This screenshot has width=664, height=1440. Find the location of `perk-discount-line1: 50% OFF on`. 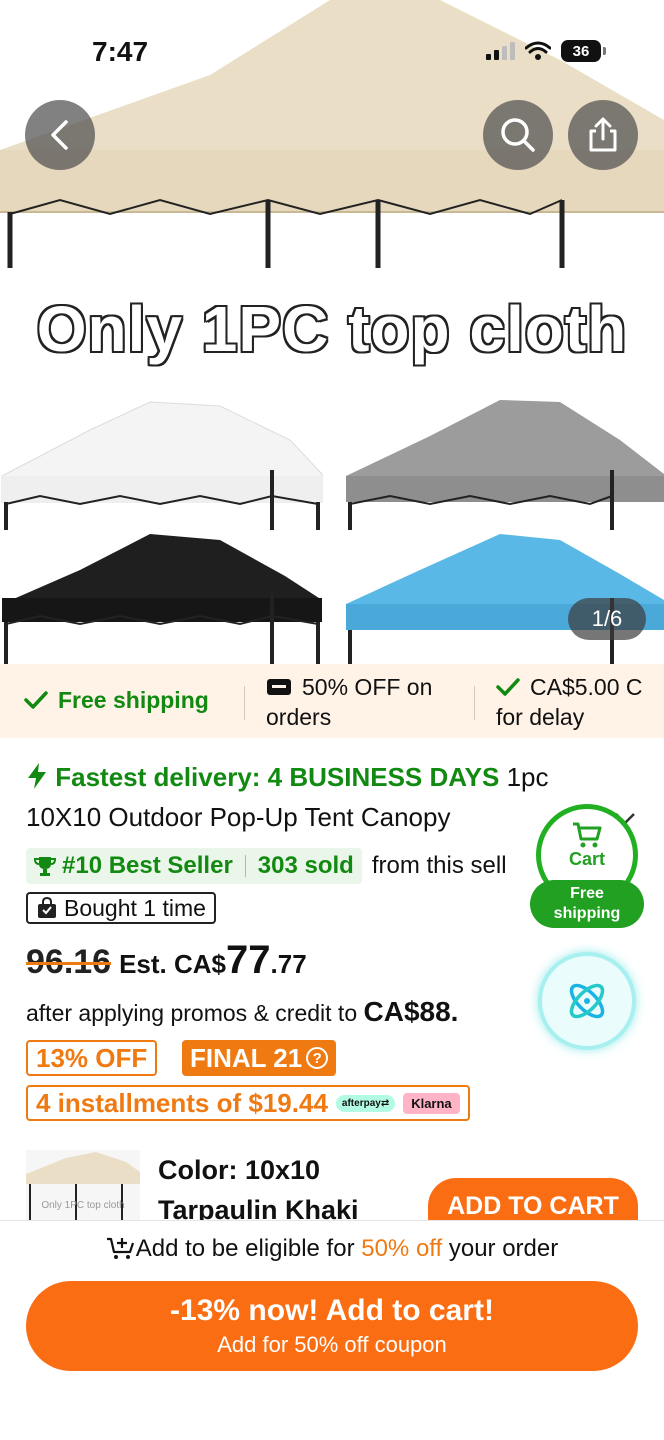

perk-discount-line1: 50% OFF on is located at coordinates (367, 687).